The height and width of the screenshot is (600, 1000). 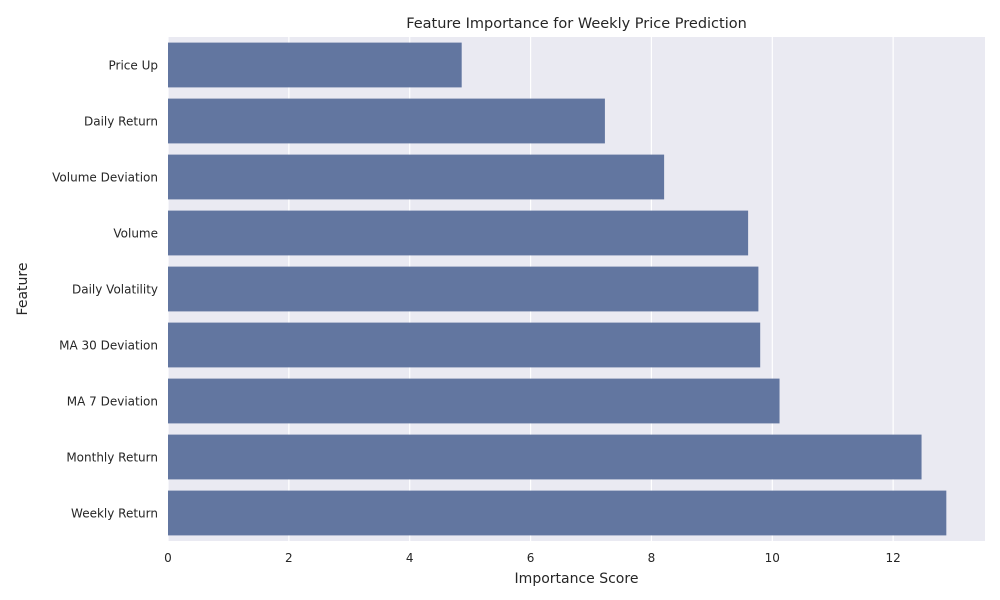 I want to click on x-tick-label: 2, so click(x=289, y=558).